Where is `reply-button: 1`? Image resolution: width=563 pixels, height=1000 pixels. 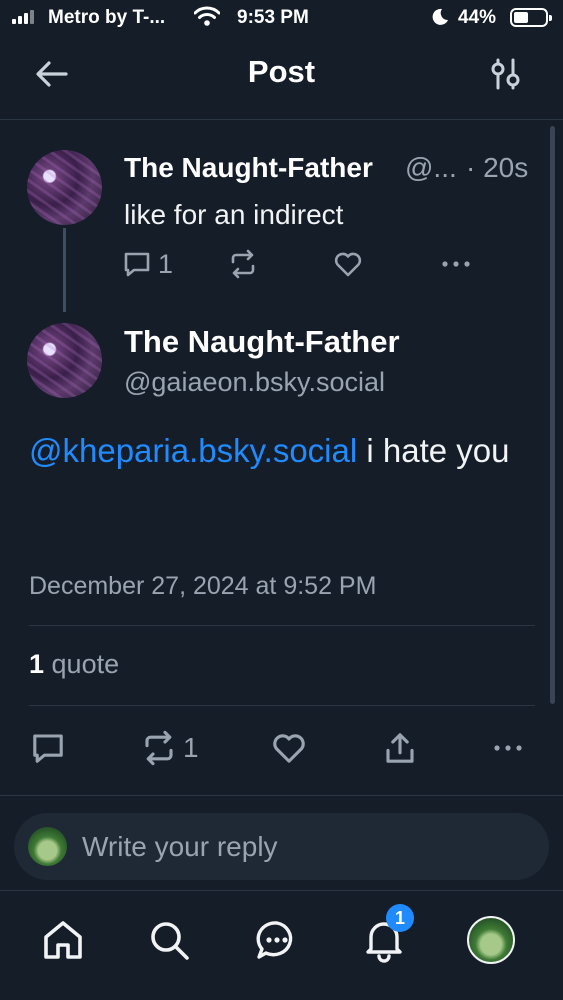 reply-button: 1 is located at coordinates (147, 264).